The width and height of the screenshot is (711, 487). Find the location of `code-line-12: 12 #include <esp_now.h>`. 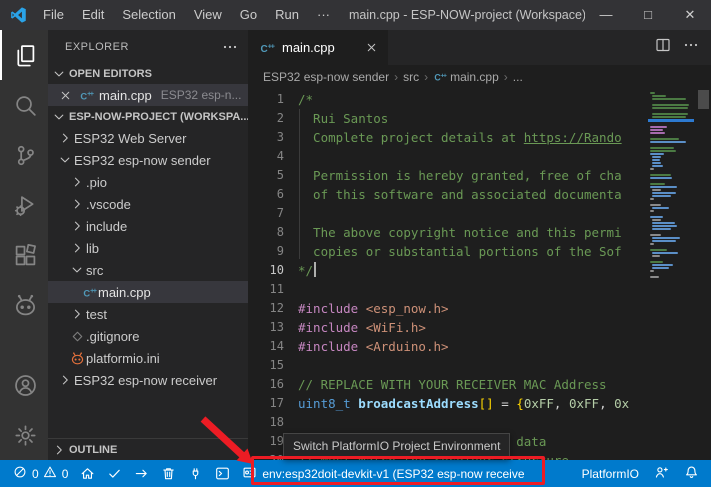

code-line-12: 12 #include <esp_now.h> is located at coordinates (448, 308).